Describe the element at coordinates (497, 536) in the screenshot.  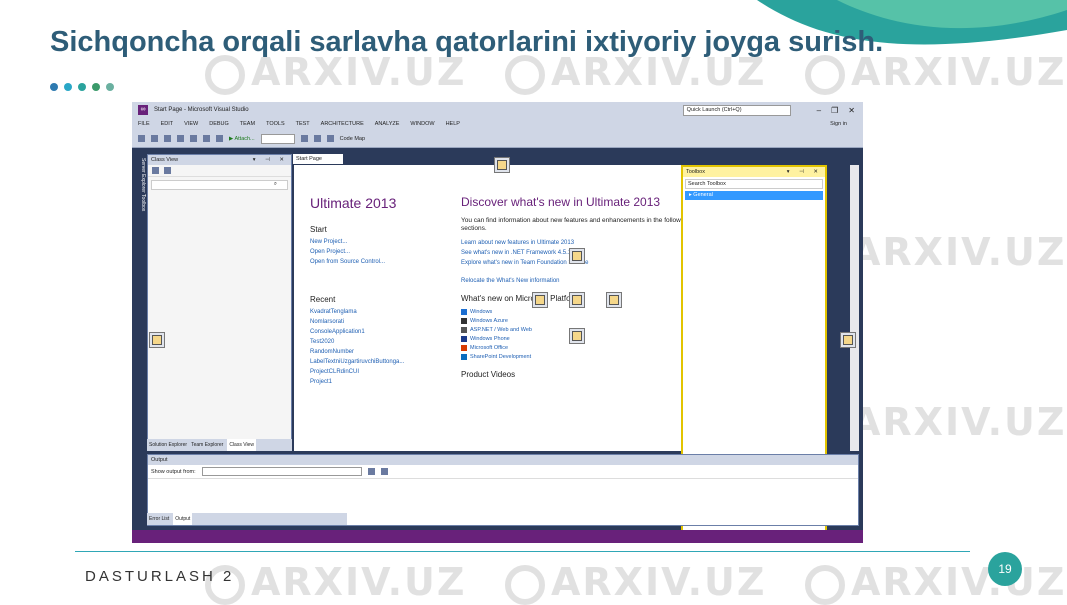
I see `status-bar` at that location.